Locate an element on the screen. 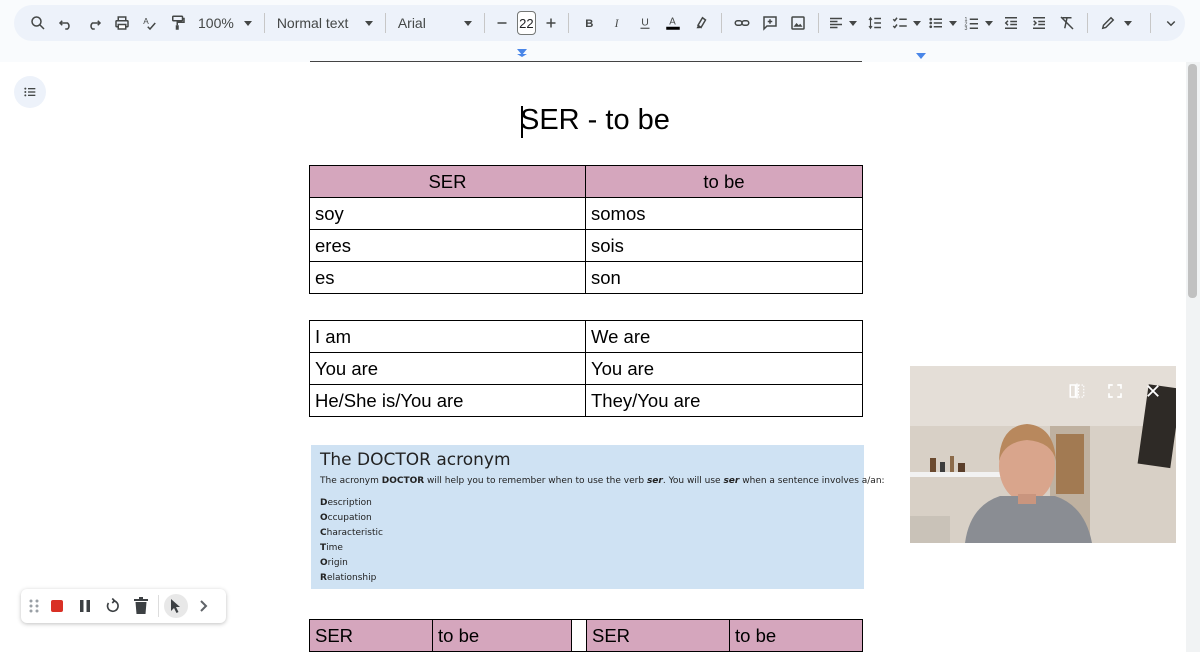  scrollbar-thumb is located at coordinates (1192, 181).